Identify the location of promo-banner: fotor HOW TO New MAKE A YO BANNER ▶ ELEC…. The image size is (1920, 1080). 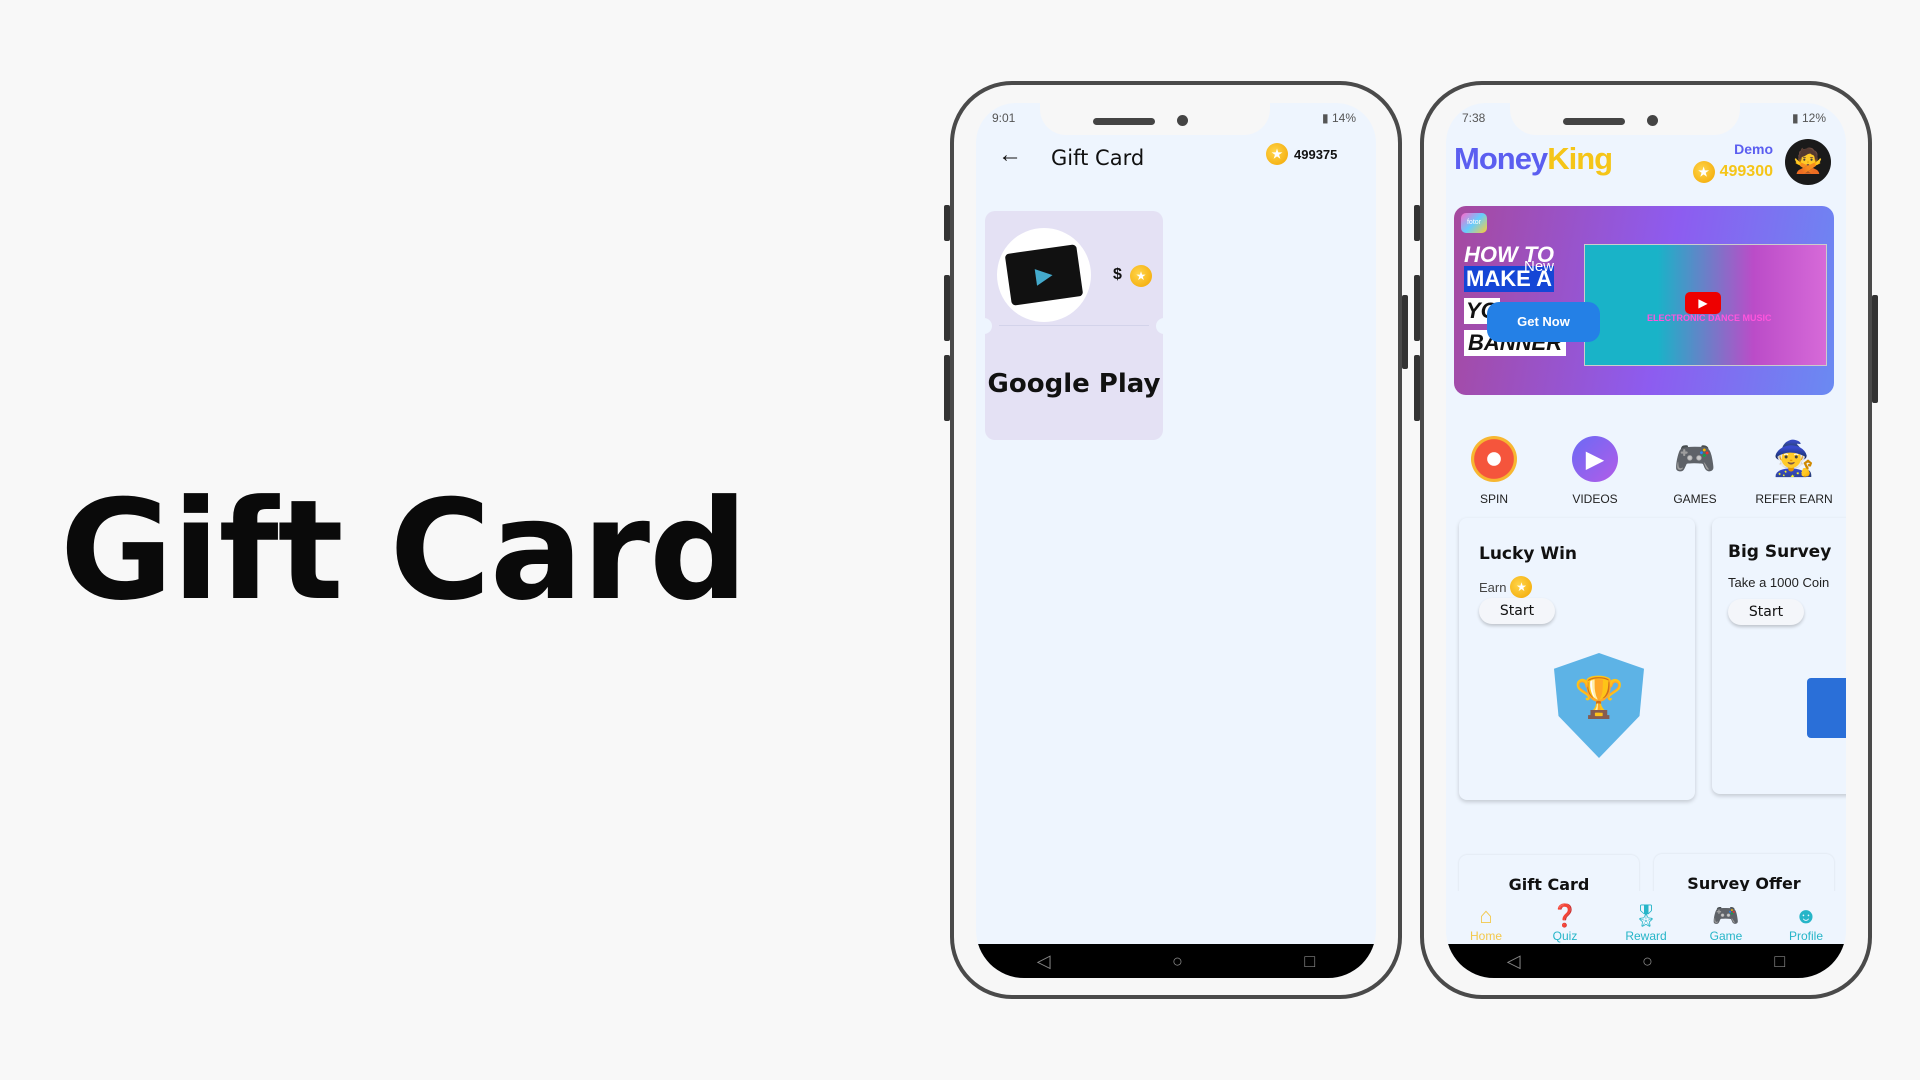
(1644, 300).